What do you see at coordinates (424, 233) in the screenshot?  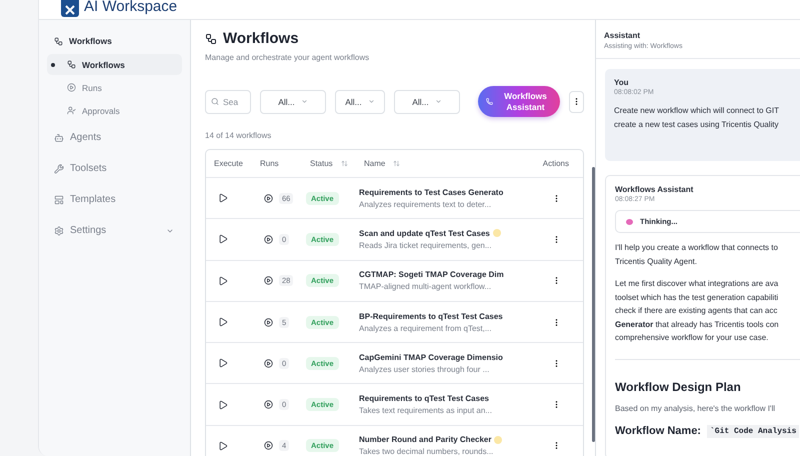 I see `workflow-name: Scan and update qTest Test Cases` at bounding box center [424, 233].